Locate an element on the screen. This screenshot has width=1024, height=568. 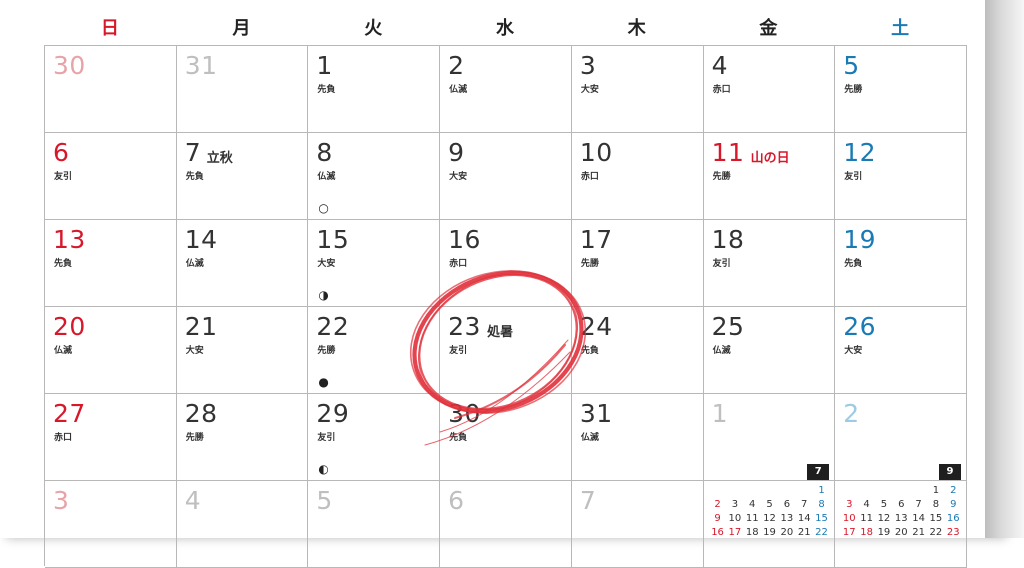
day-cell: 5 先勝 is located at coordinates (901, 89).